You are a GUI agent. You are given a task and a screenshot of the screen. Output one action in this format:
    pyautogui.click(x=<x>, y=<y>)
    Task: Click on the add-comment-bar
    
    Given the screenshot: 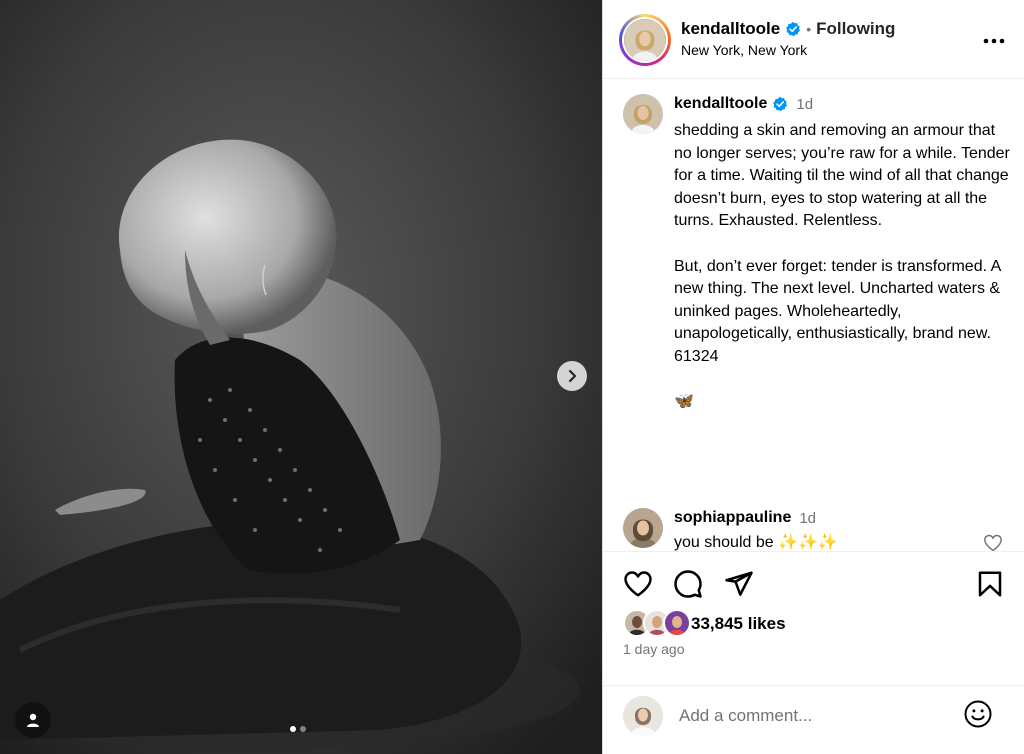 What is the action you would take?
    pyautogui.click(x=813, y=719)
    